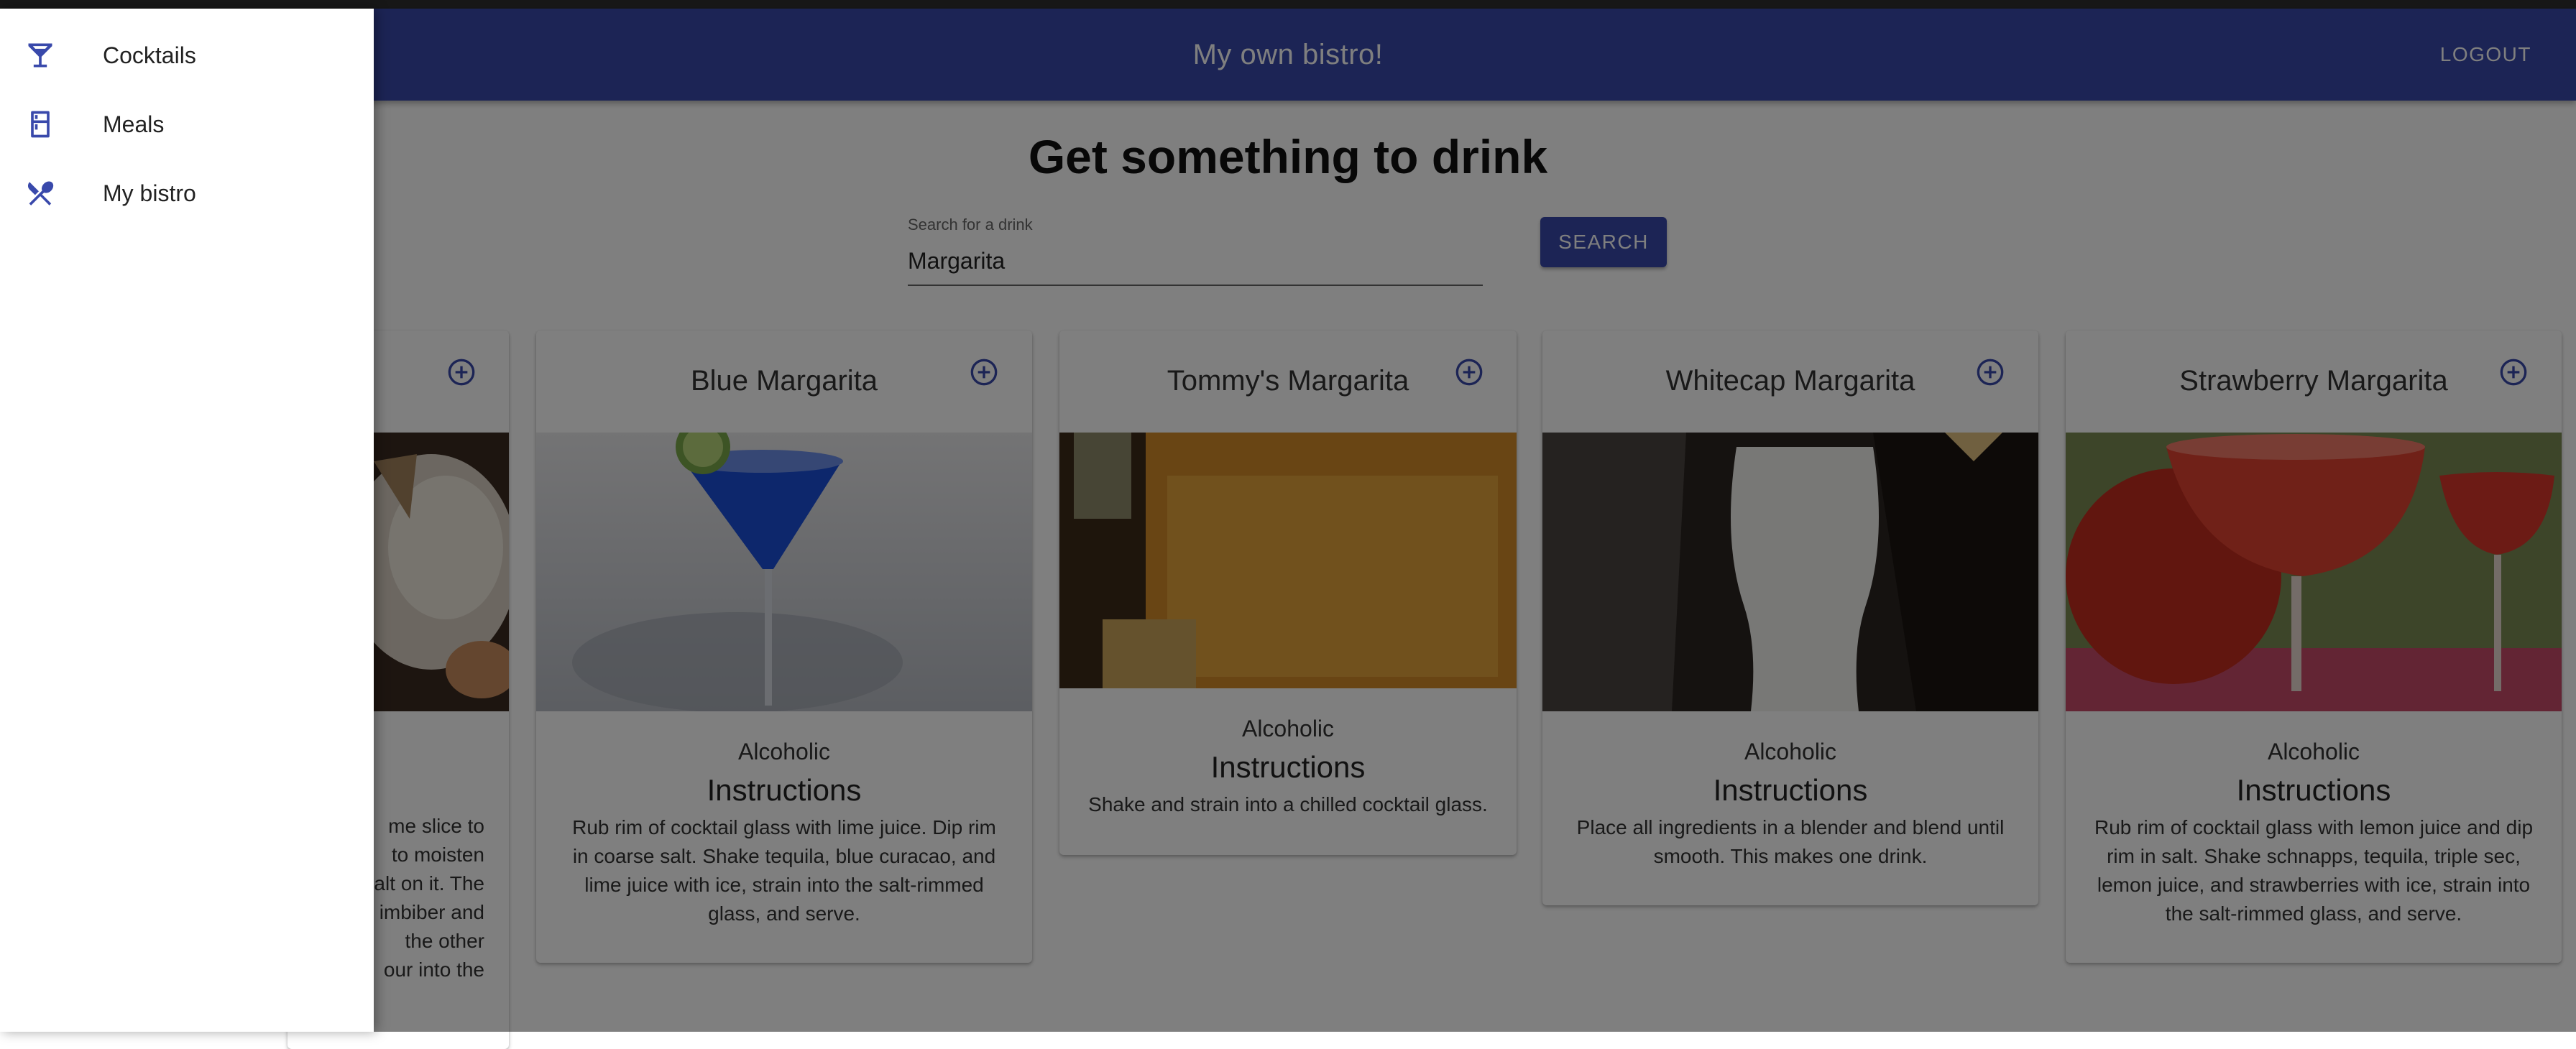 Image resolution: width=2576 pixels, height=1049 pixels. Describe the element at coordinates (187, 520) in the screenshot. I see `navigation-drawer: Cocktails Meals My bistro` at that location.